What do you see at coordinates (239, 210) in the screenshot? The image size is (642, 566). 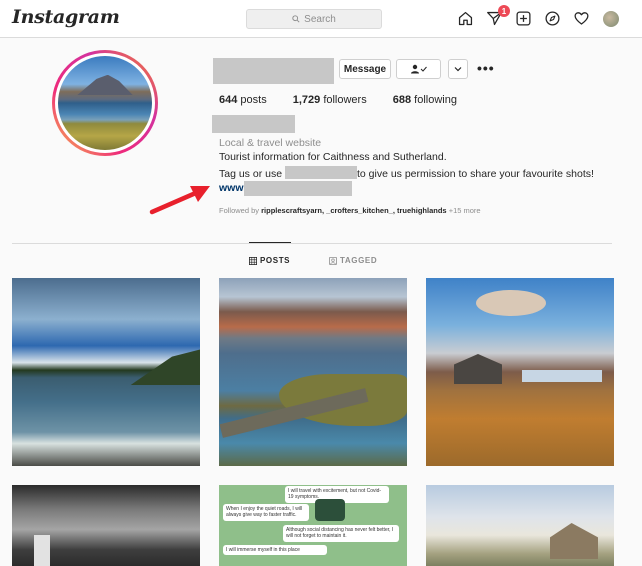 I see `followed-by-prefix: Followed by` at bounding box center [239, 210].